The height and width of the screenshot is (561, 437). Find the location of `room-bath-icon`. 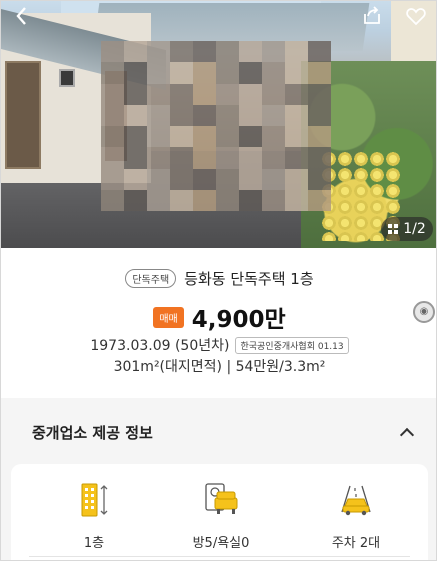

room-bath-icon is located at coordinates (221, 498).